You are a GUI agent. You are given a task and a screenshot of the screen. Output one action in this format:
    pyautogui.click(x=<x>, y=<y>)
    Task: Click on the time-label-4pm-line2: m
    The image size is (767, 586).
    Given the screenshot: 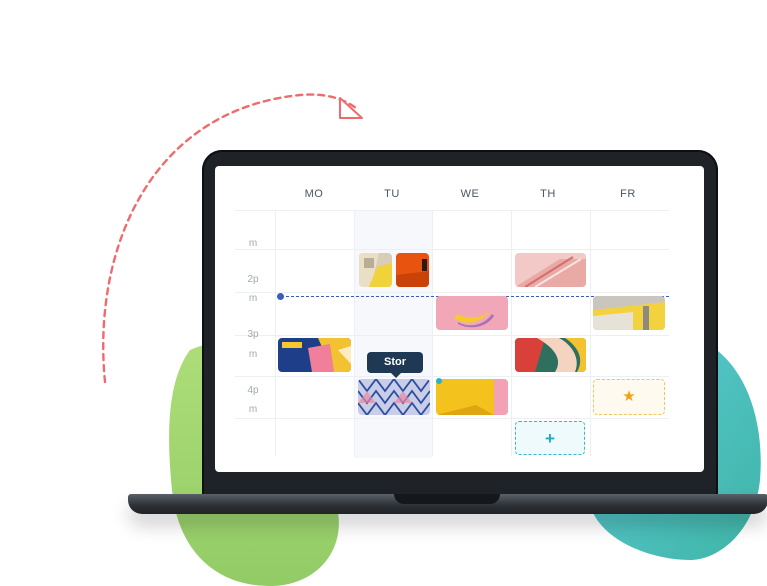 What is the action you would take?
    pyautogui.click(x=253, y=409)
    